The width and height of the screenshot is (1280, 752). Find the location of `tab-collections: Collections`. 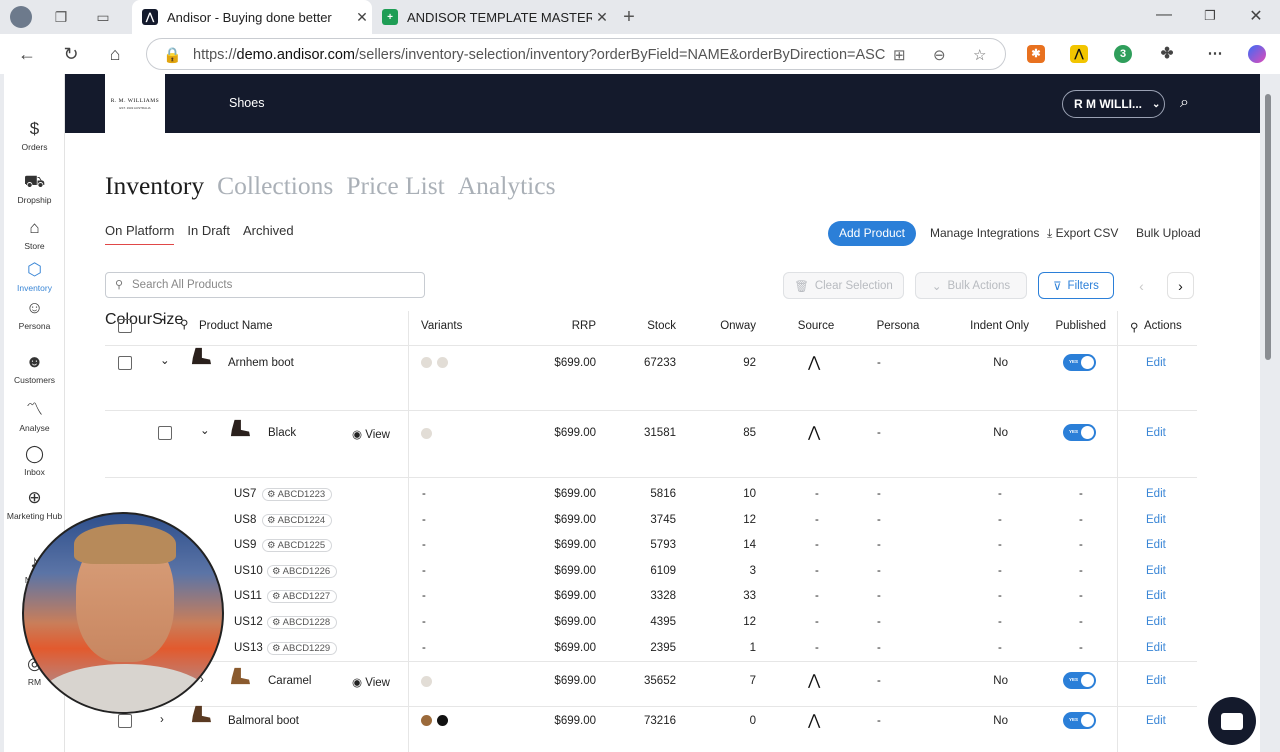

tab-collections: Collections is located at coordinates (275, 186).